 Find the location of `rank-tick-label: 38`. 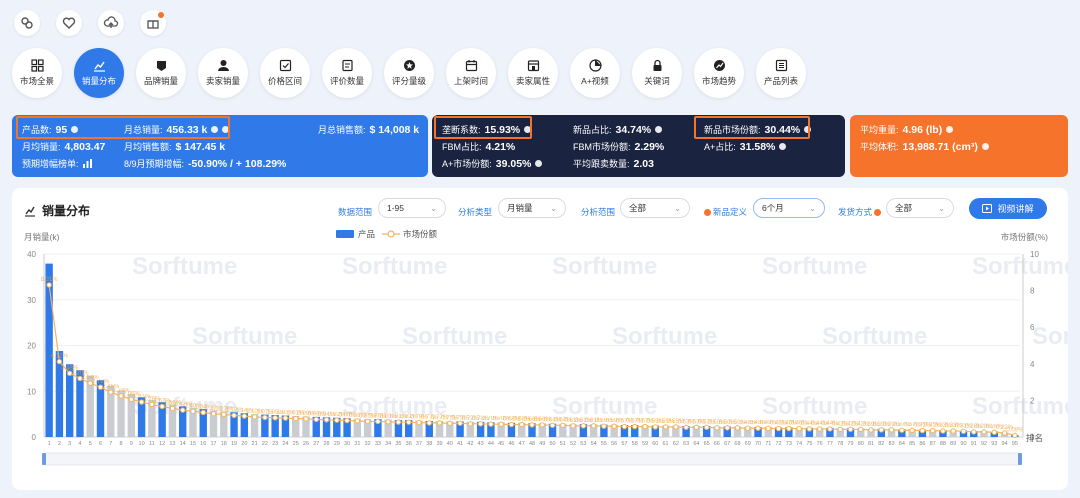

rank-tick-label: 38 is located at coordinates (429, 444).